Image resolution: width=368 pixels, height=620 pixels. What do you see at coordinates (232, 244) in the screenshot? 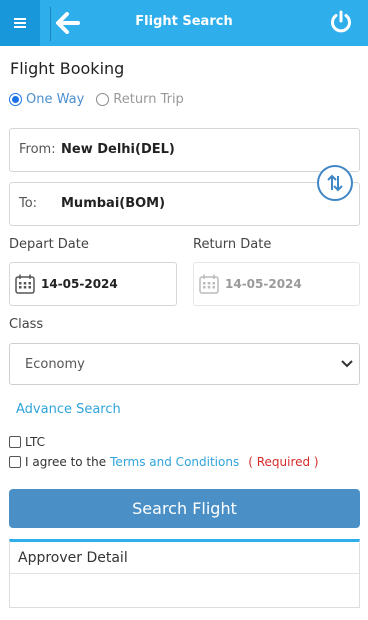
I see `return-date-label: Return Date` at bounding box center [232, 244].